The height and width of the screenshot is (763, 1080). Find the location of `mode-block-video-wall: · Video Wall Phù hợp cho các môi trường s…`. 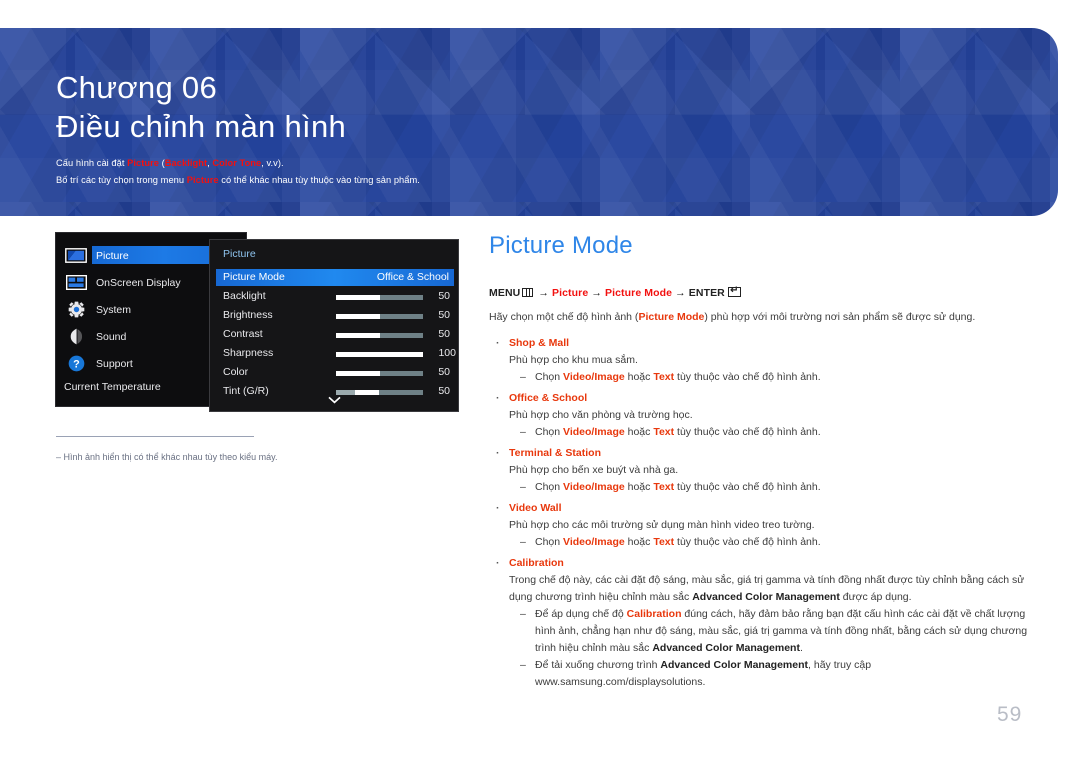

mode-block-video-wall: · Video Wall Phù hợp cho các môi trường s… is located at coordinates (761, 525).